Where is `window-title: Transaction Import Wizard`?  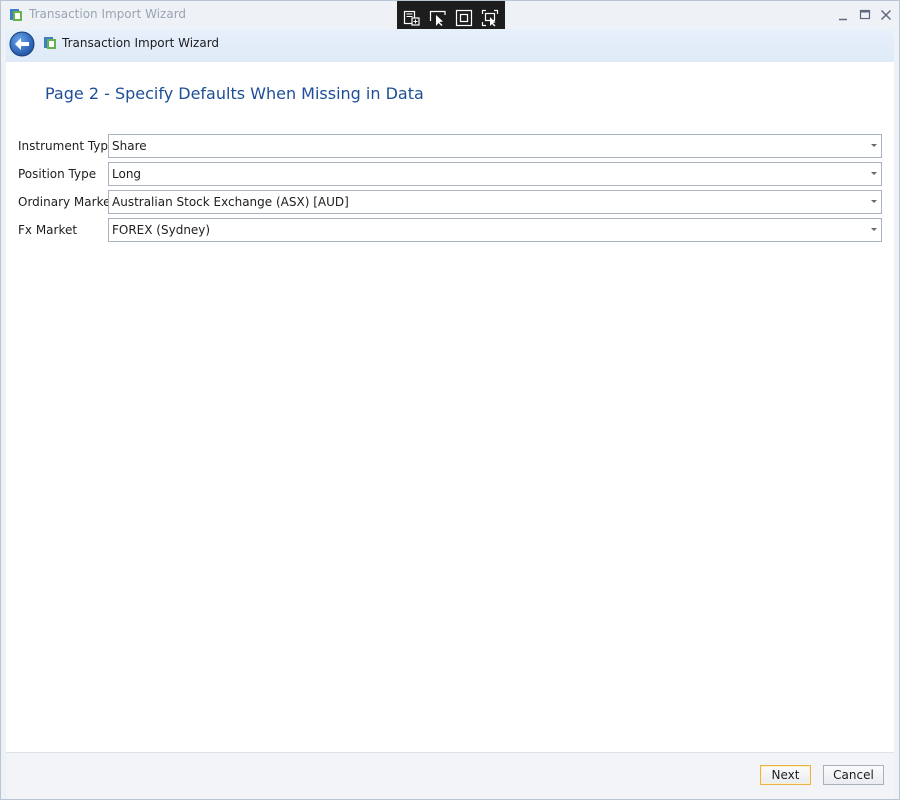
window-title: Transaction Import Wizard is located at coordinates (108, 14).